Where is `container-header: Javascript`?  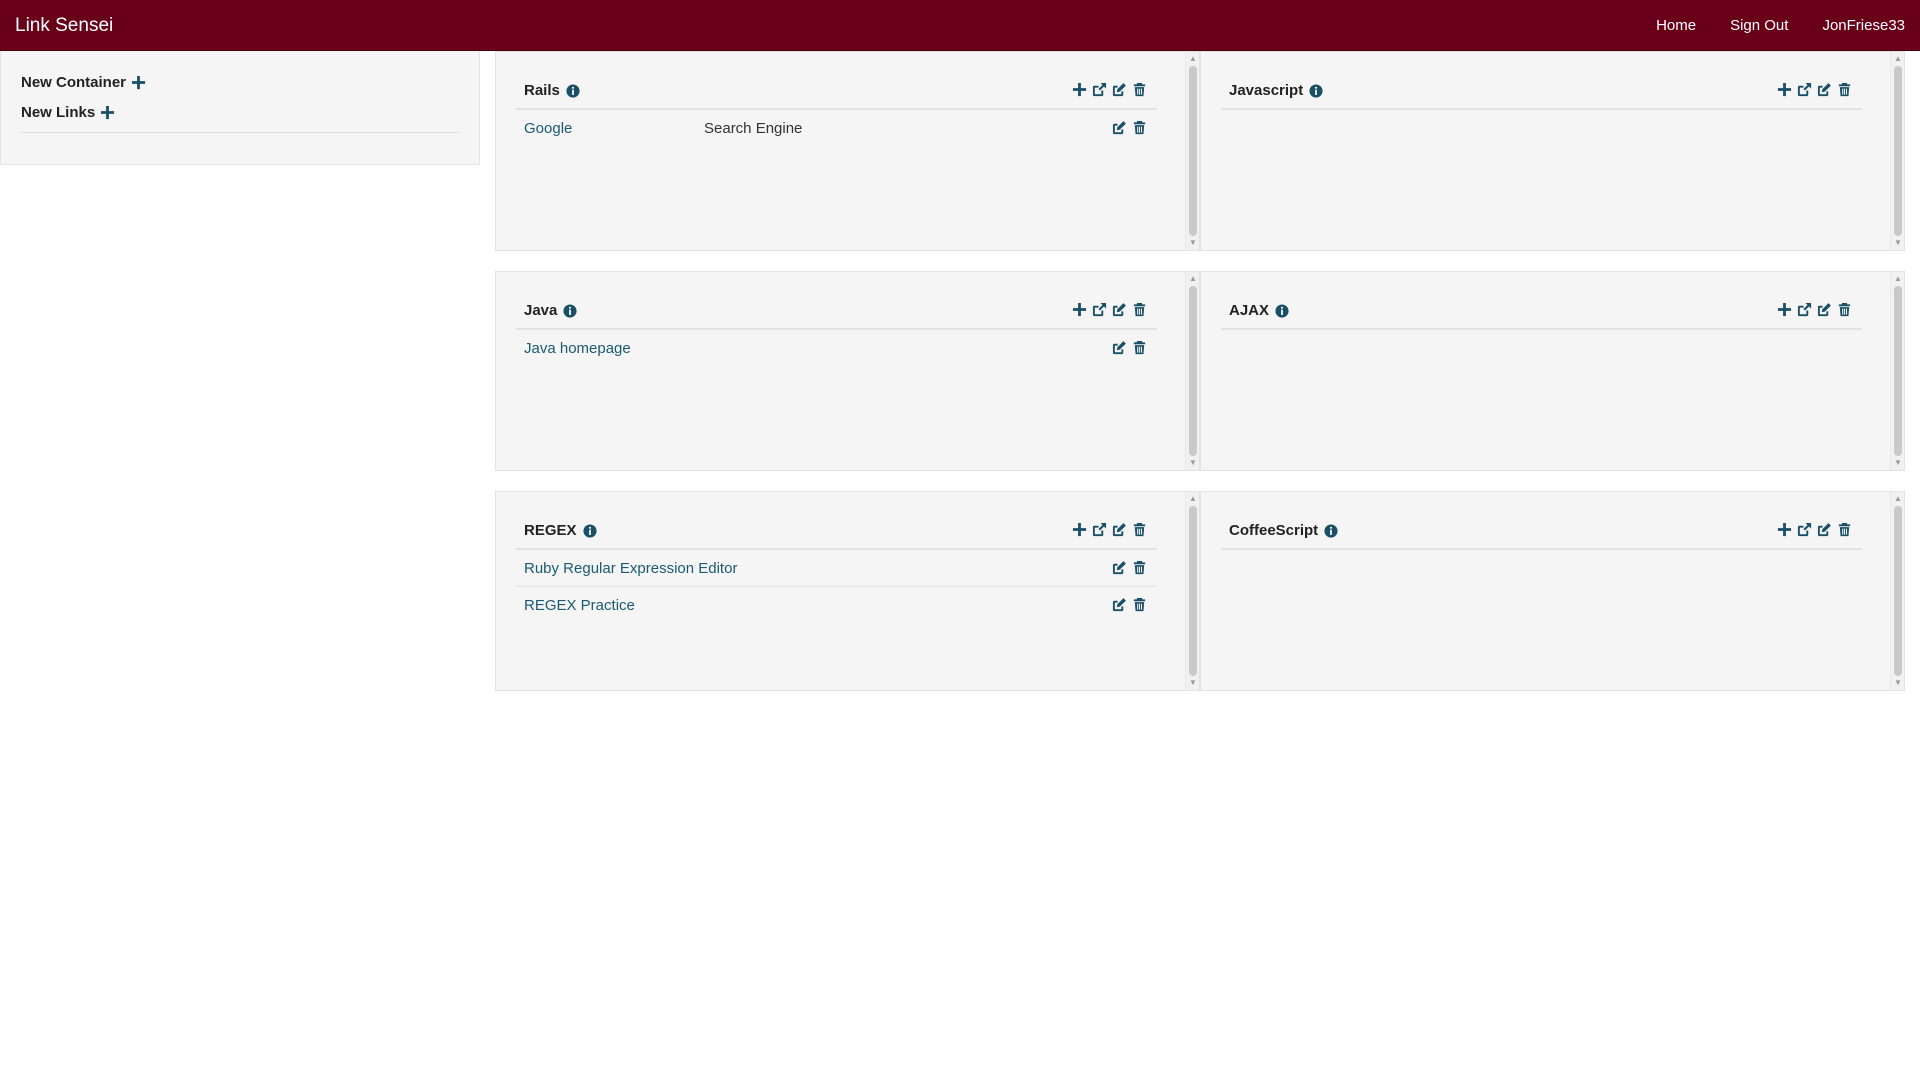
container-header: Javascript is located at coordinates (1541, 81).